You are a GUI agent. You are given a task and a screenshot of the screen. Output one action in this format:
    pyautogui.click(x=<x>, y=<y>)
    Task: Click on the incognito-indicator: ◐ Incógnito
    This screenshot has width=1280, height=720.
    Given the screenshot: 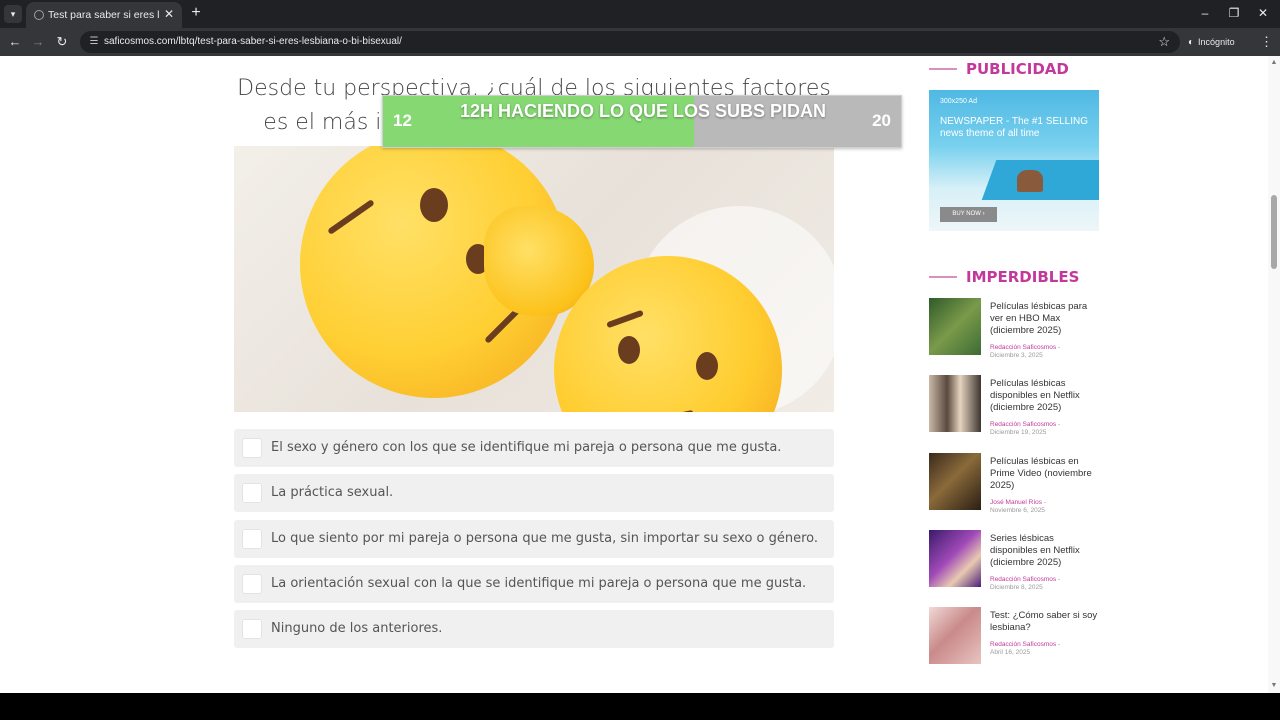 What is the action you would take?
    pyautogui.click(x=1211, y=42)
    